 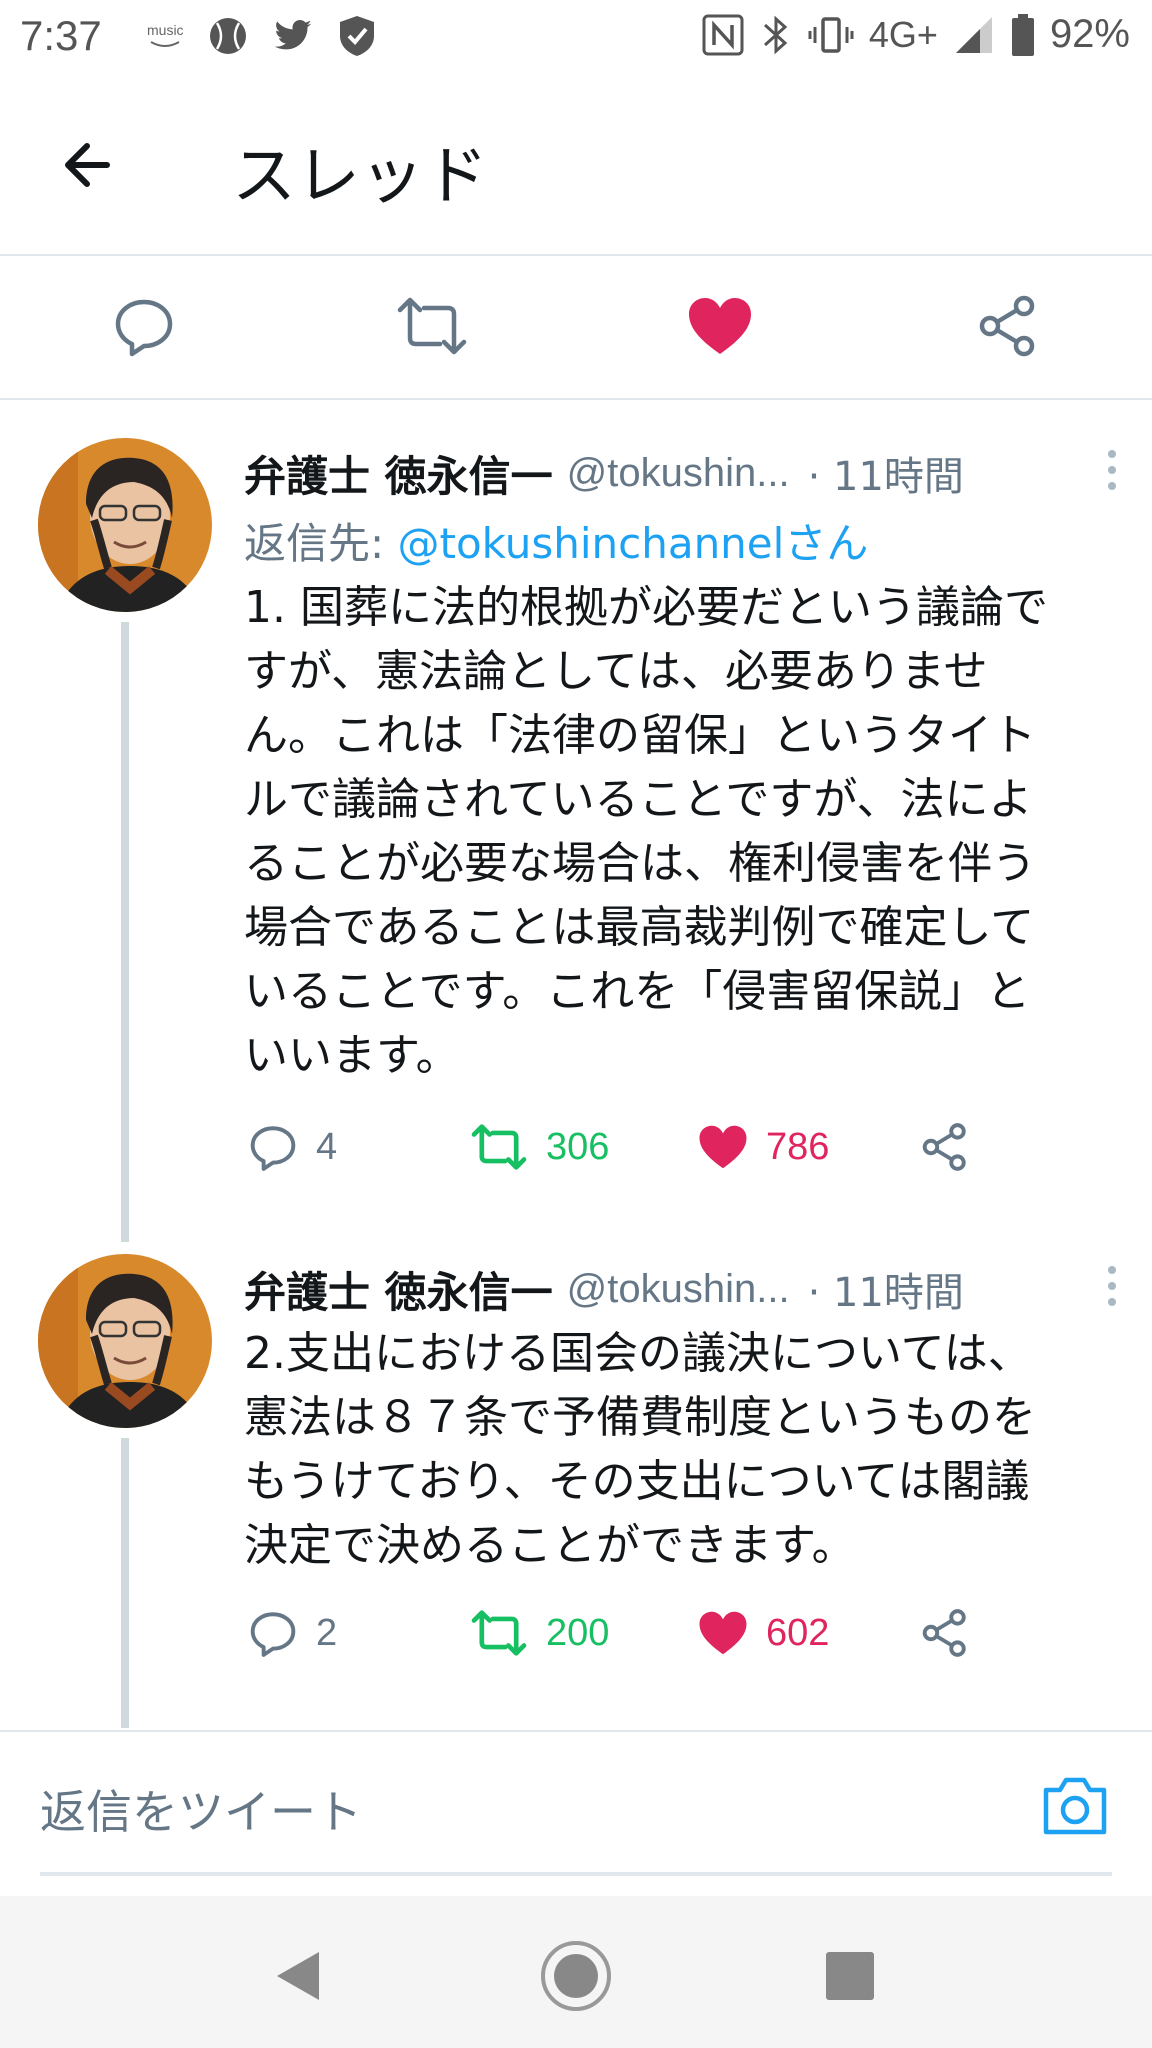 I want to click on tweet-text-line: いることです。これを「侵害留保説」と, so click(x=637, y=991).